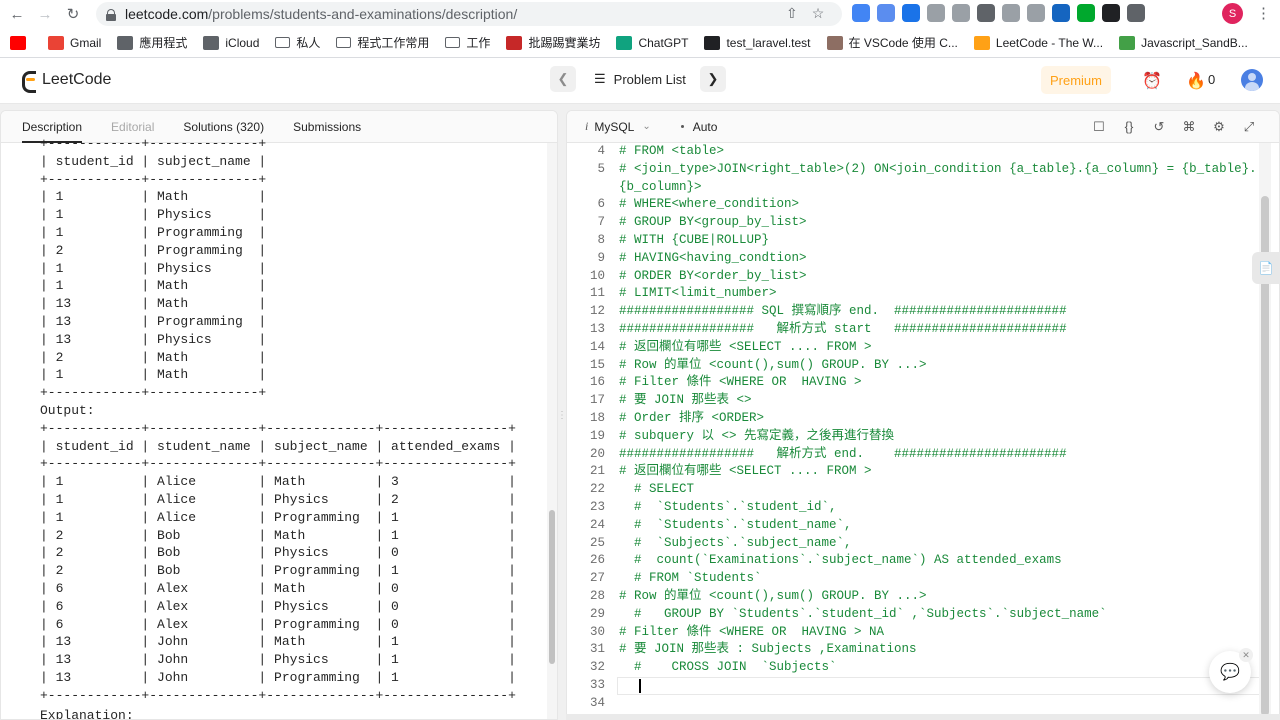 Image resolution: width=1280 pixels, height=720 pixels. What do you see at coordinates (986, 13) in the screenshot?
I see `extension-6-icon` at bounding box center [986, 13].